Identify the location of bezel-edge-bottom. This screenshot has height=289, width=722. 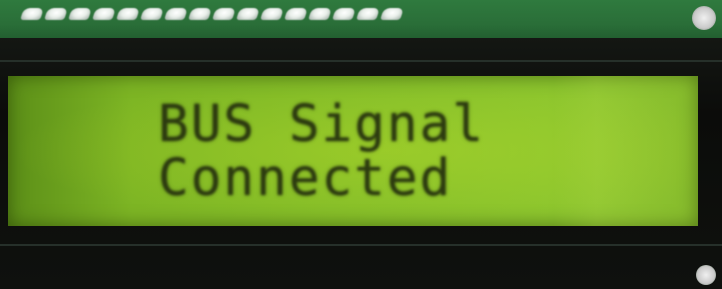
(361, 245).